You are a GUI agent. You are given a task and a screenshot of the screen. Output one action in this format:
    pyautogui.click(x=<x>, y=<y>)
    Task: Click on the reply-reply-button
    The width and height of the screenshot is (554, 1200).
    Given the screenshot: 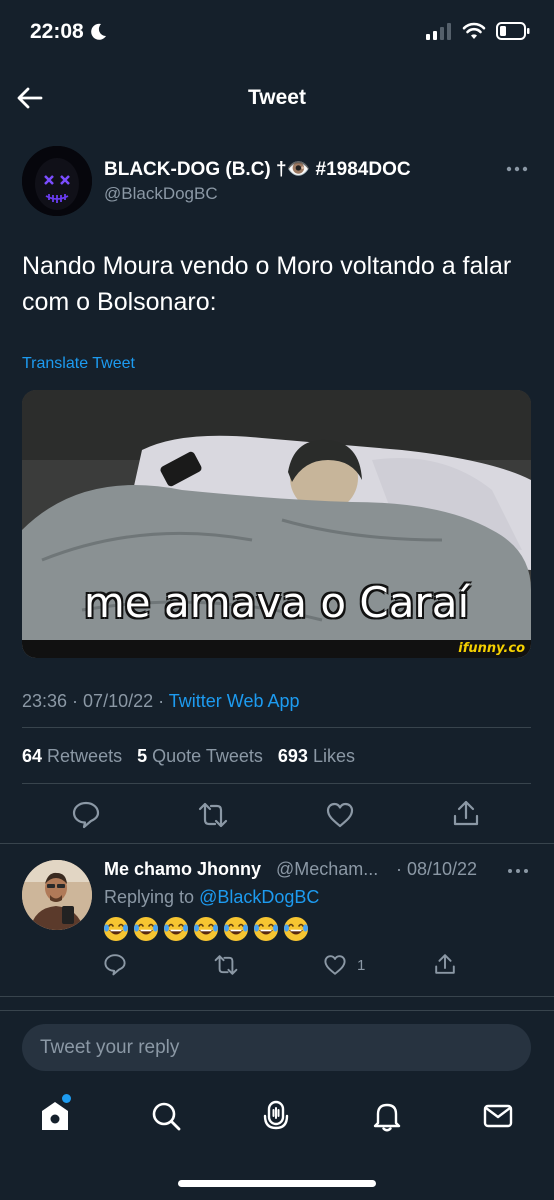 What is the action you would take?
    pyautogui.click(x=115, y=964)
    